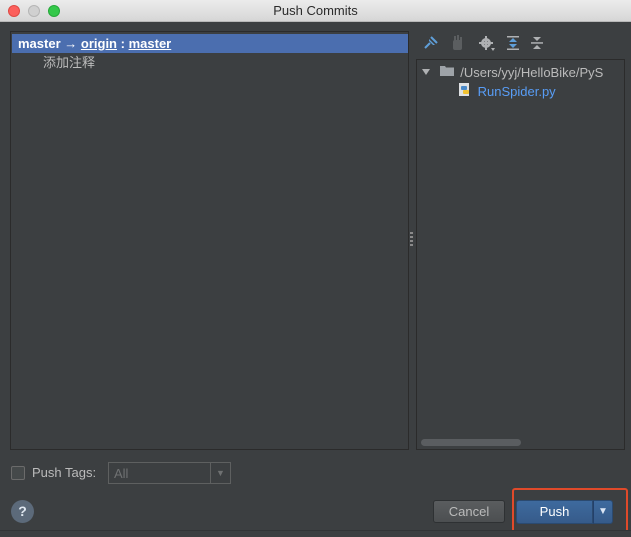  I want to click on local-branch-label: master, so click(39, 43).